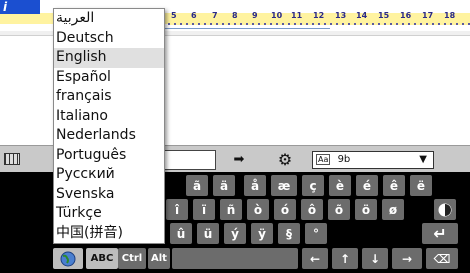 Image resolution: width=470 pixels, height=273 pixels. I want to click on contrast-icon, so click(445, 209).